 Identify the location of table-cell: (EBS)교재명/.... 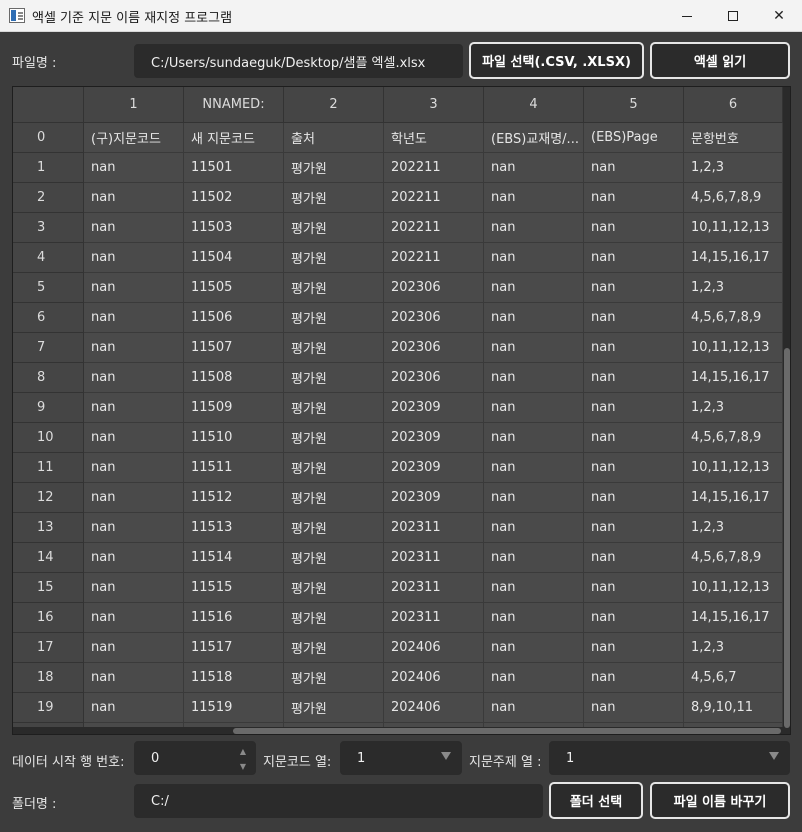
(534, 138).